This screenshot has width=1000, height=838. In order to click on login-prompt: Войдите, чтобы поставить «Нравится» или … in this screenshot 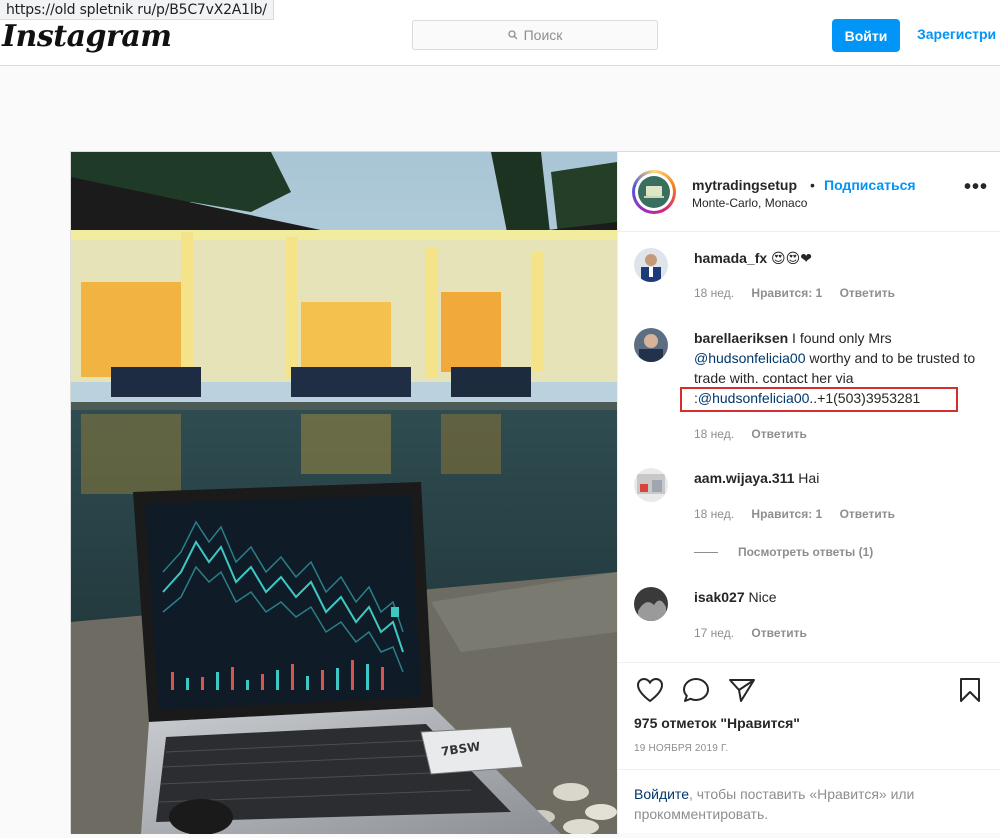, I will do `click(809, 803)`.